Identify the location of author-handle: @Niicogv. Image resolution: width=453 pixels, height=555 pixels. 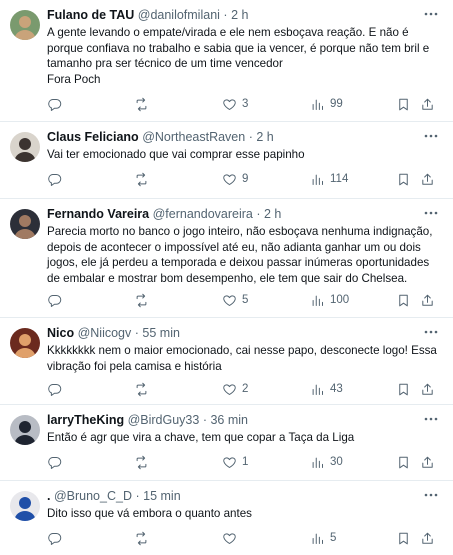
(105, 333).